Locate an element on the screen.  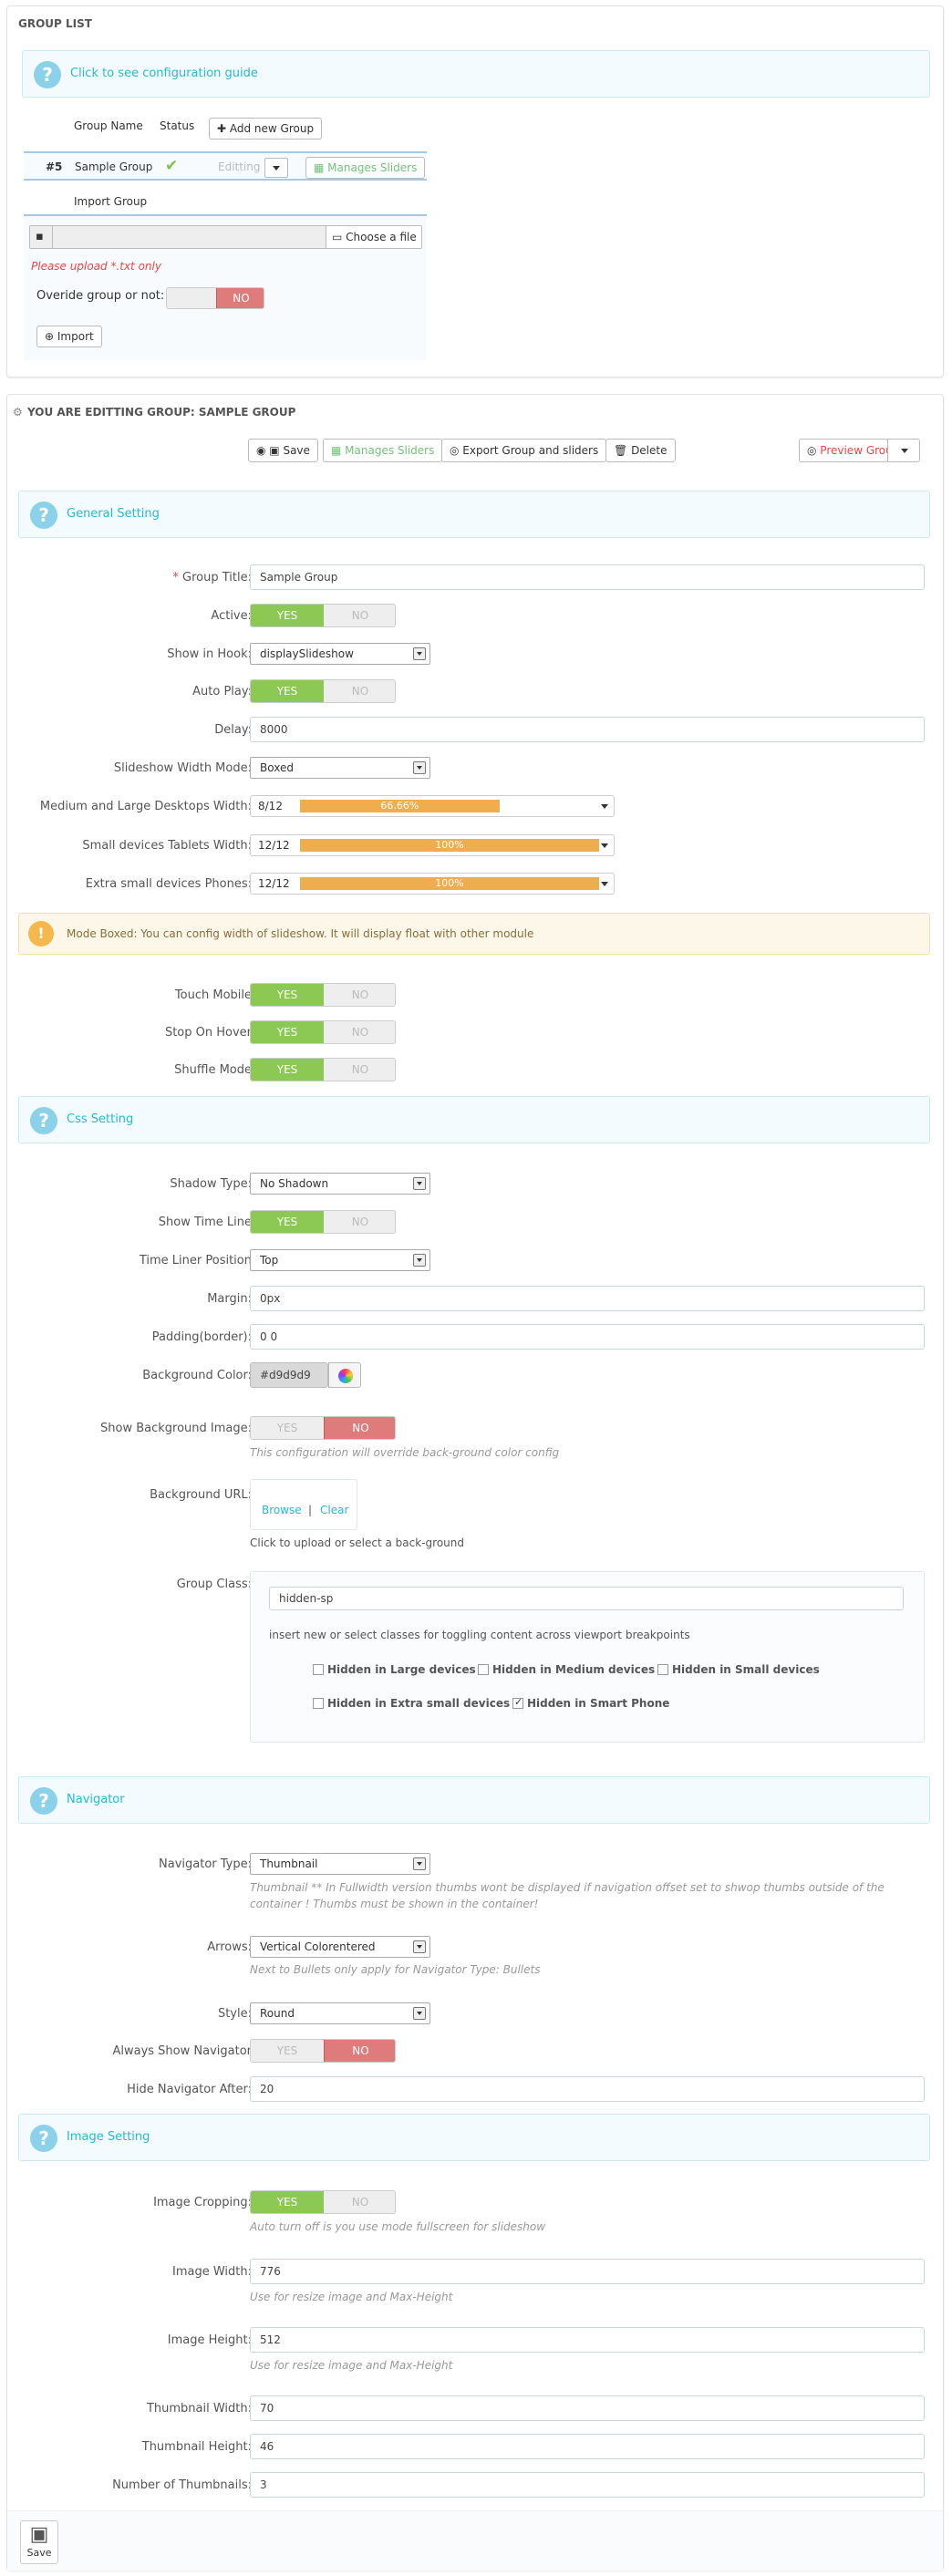
show-time-line-toggle: YES NO is located at coordinates (323, 1222).